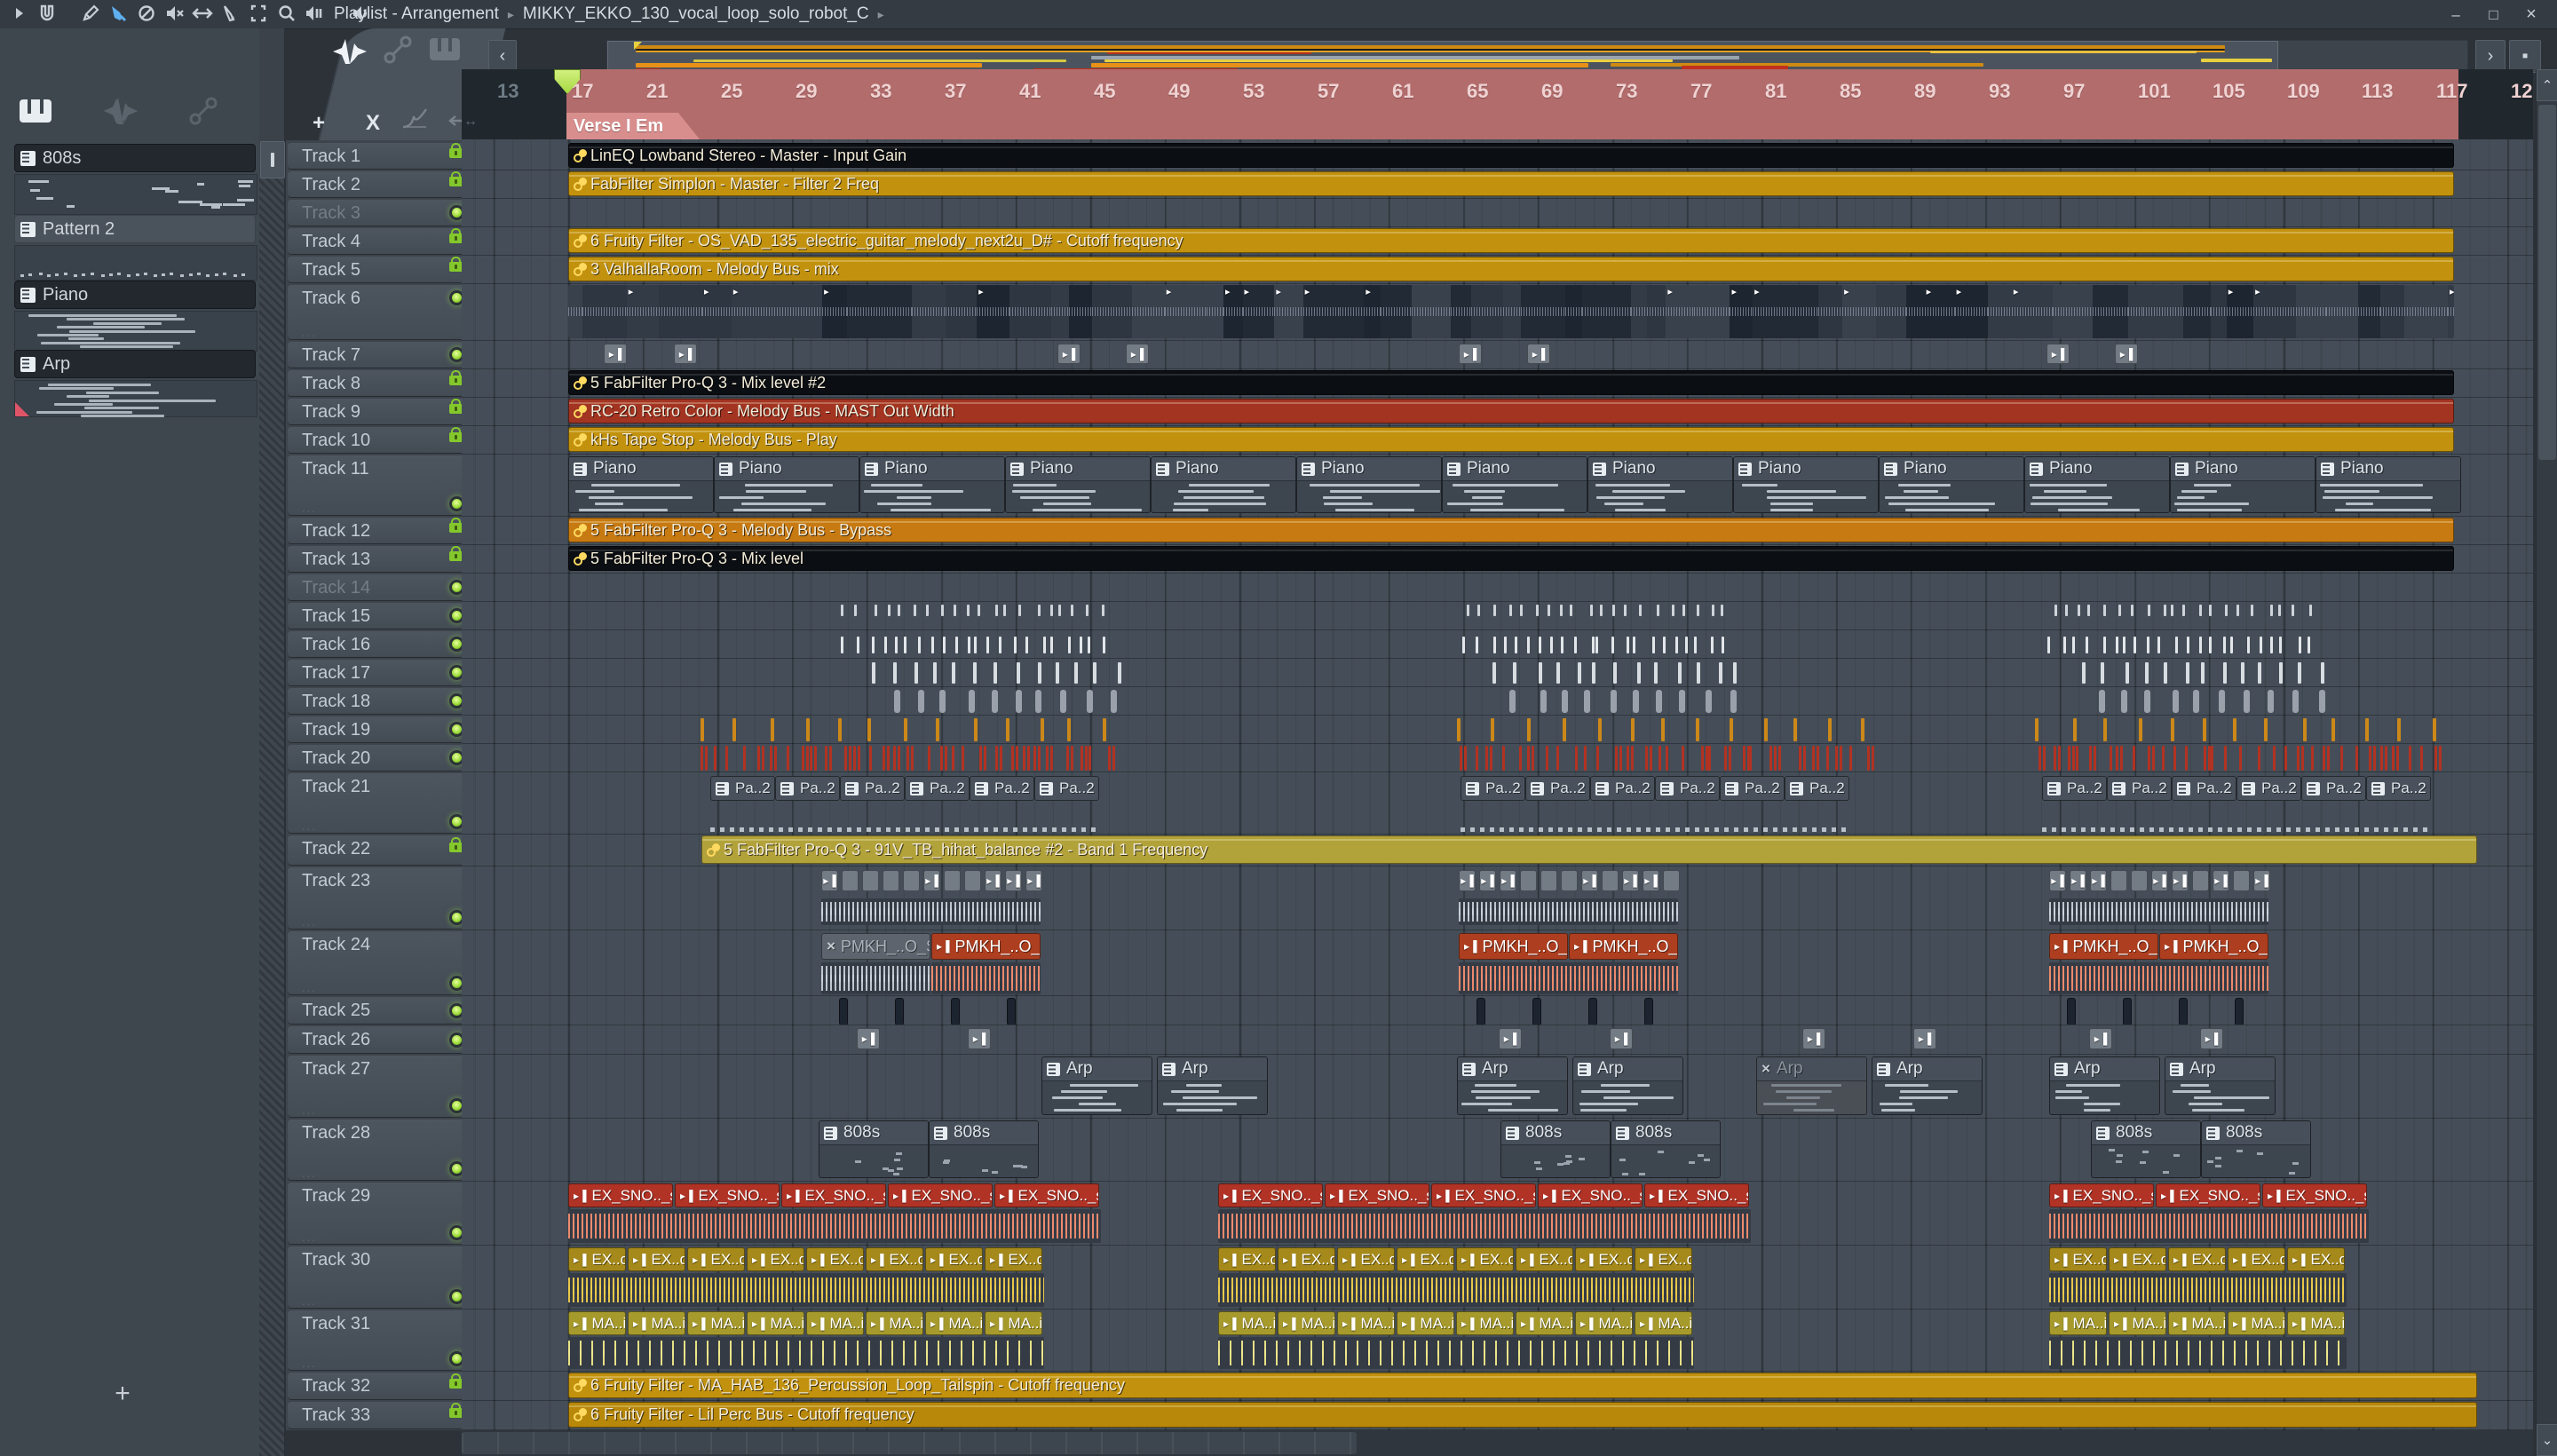 The height and width of the screenshot is (1456, 2557). Describe the element at coordinates (373, 123) in the screenshot. I see `delete-track-button: X` at that location.